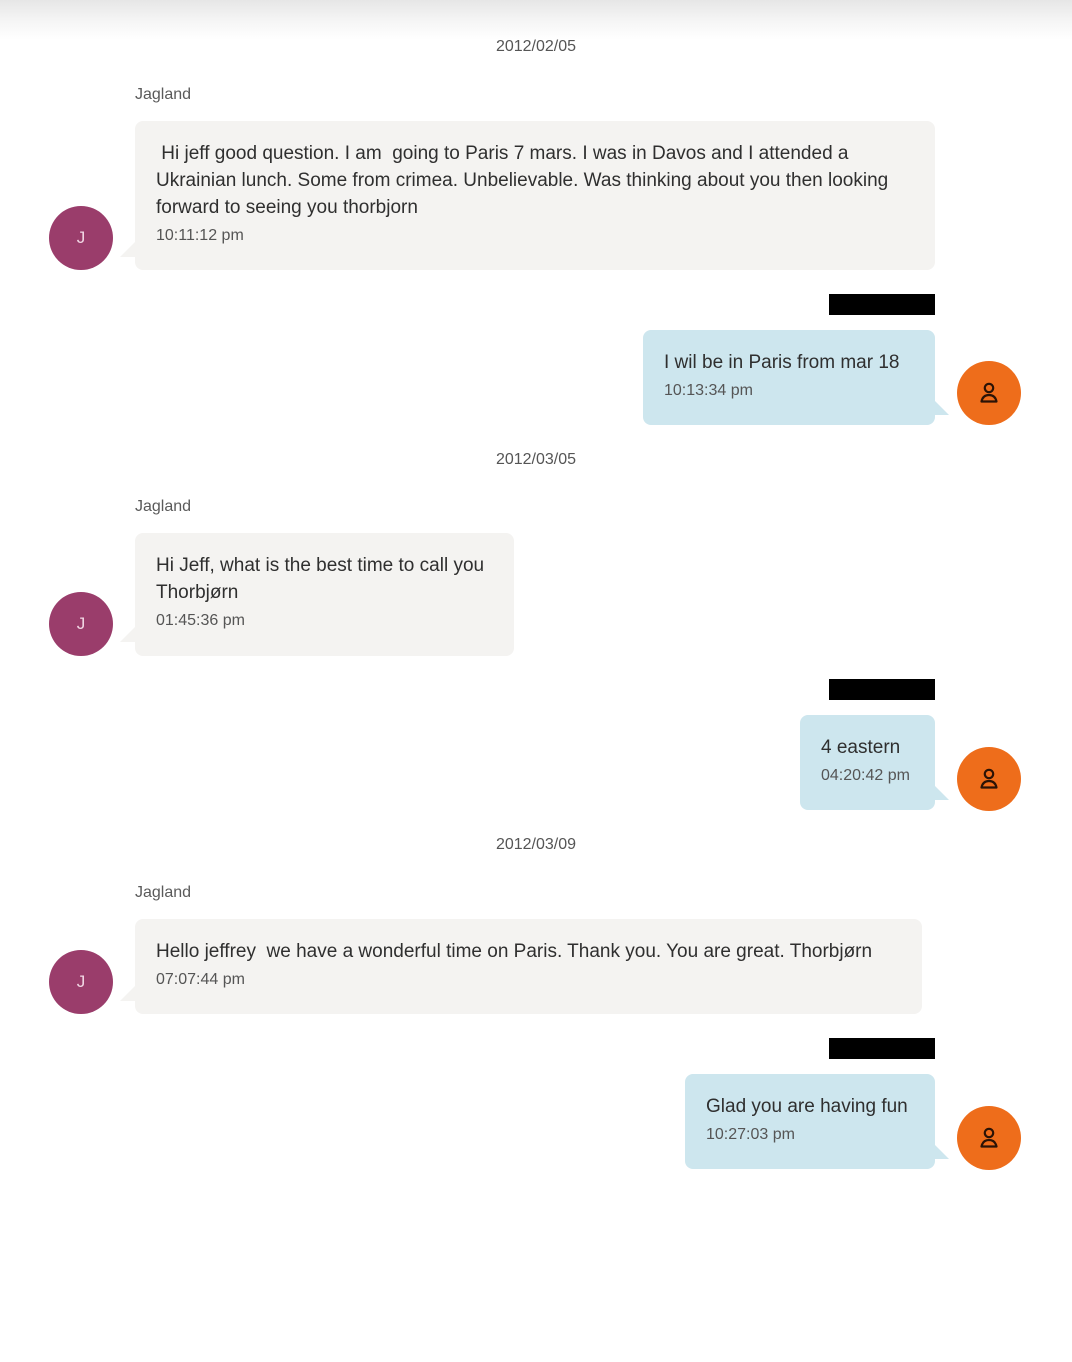  What do you see at coordinates (807, 1106) in the screenshot?
I see `message-text: Glad you are having fun` at bounding box center [807, 1106].